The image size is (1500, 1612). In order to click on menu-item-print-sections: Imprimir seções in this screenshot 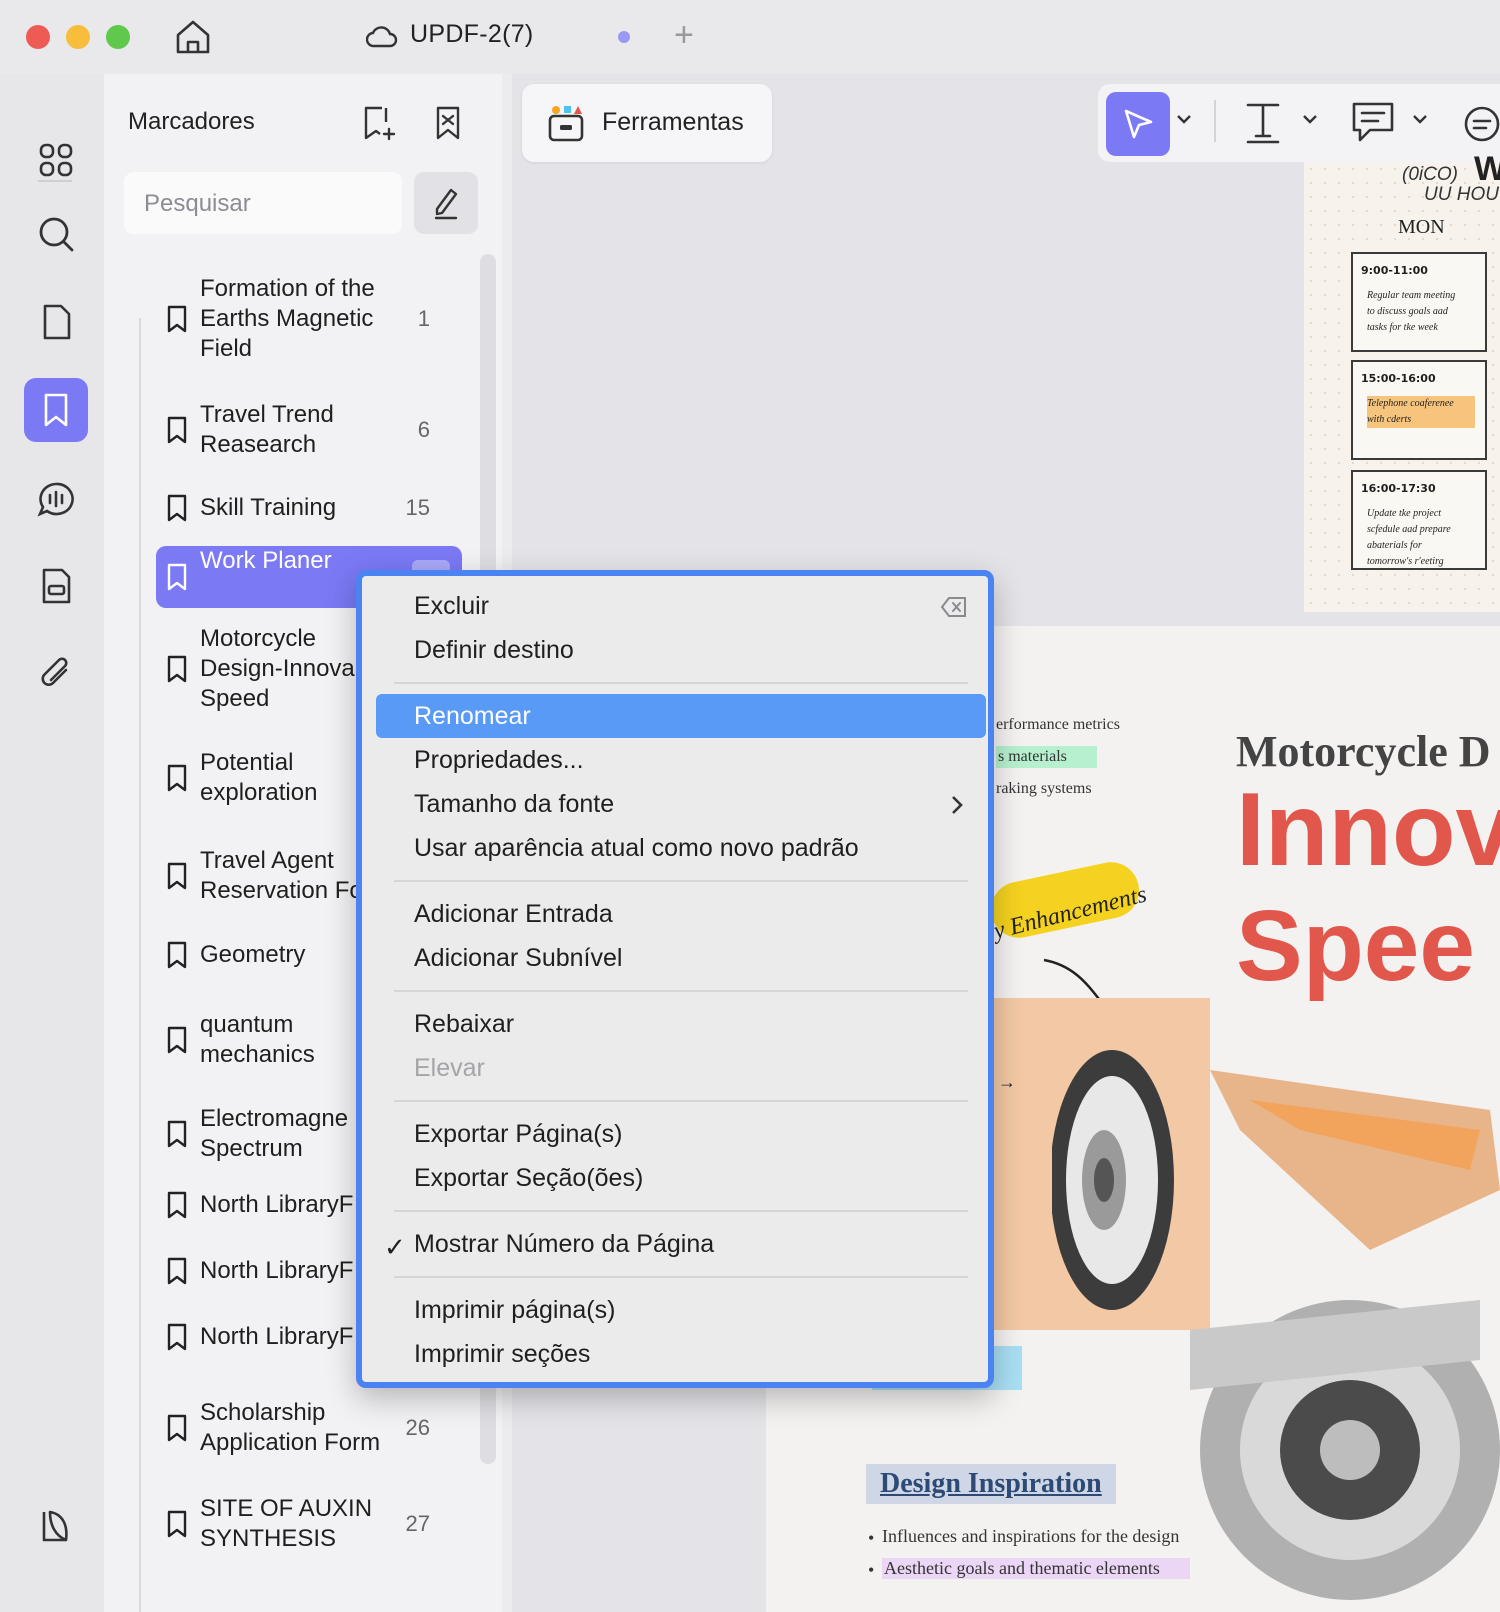, I will do `click(502, 1354)`.